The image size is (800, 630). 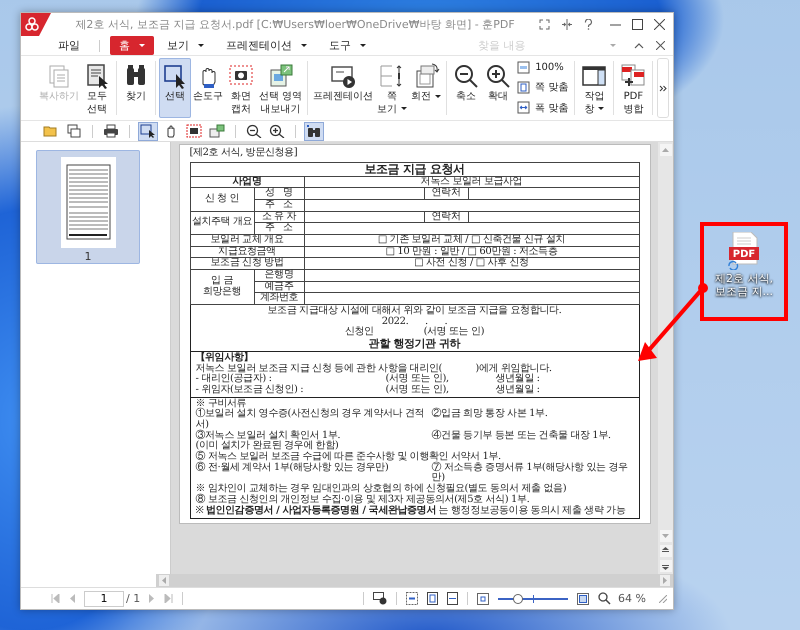 I want to click on presentation-icon, so click(x=380, y=598).